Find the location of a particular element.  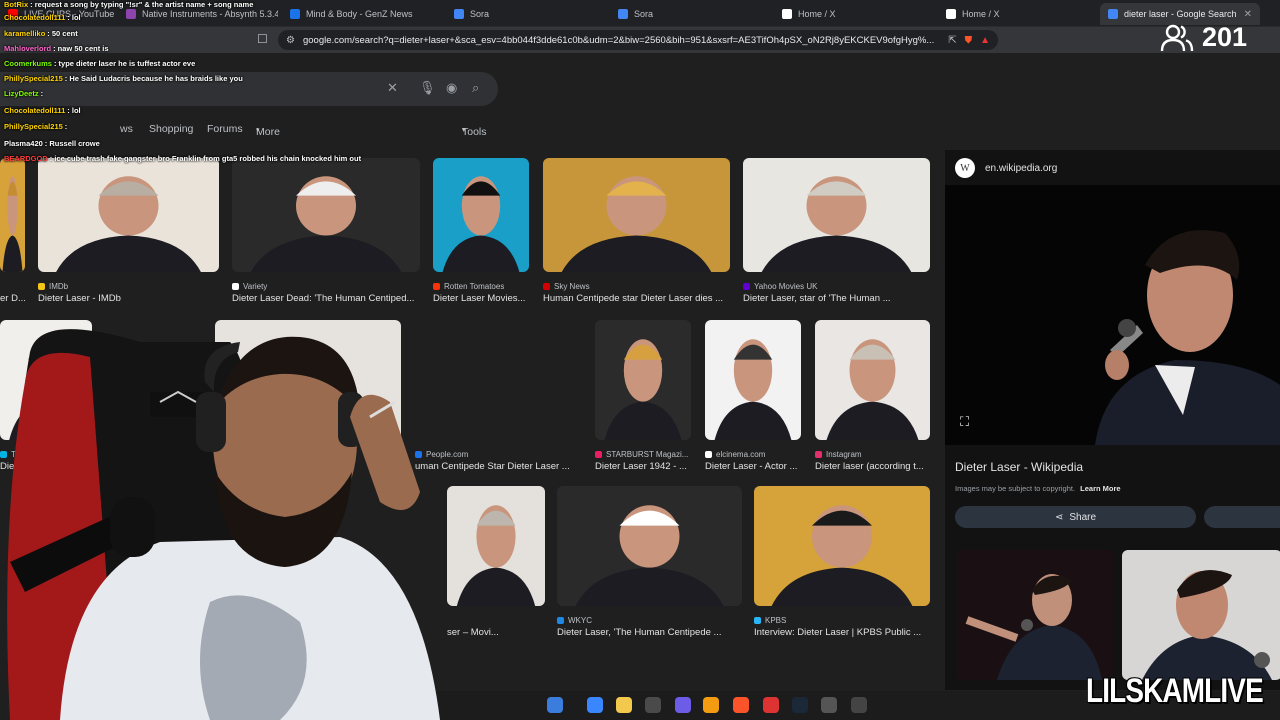

site-info-icon: ⚙ is located at coordinates (290, 40).